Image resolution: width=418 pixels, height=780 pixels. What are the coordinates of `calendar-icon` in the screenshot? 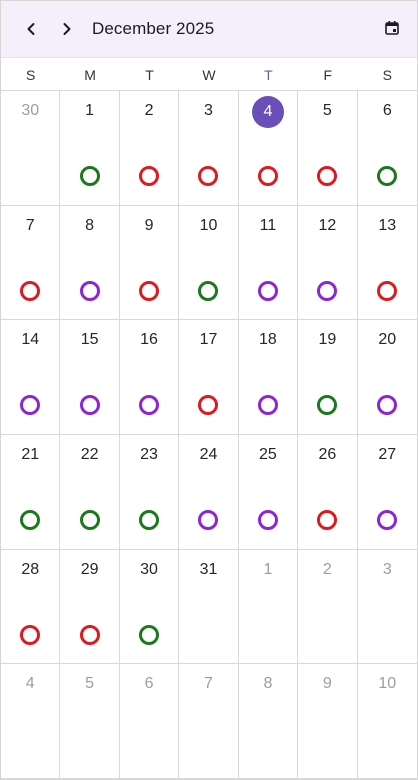 It's located at (392, 28).